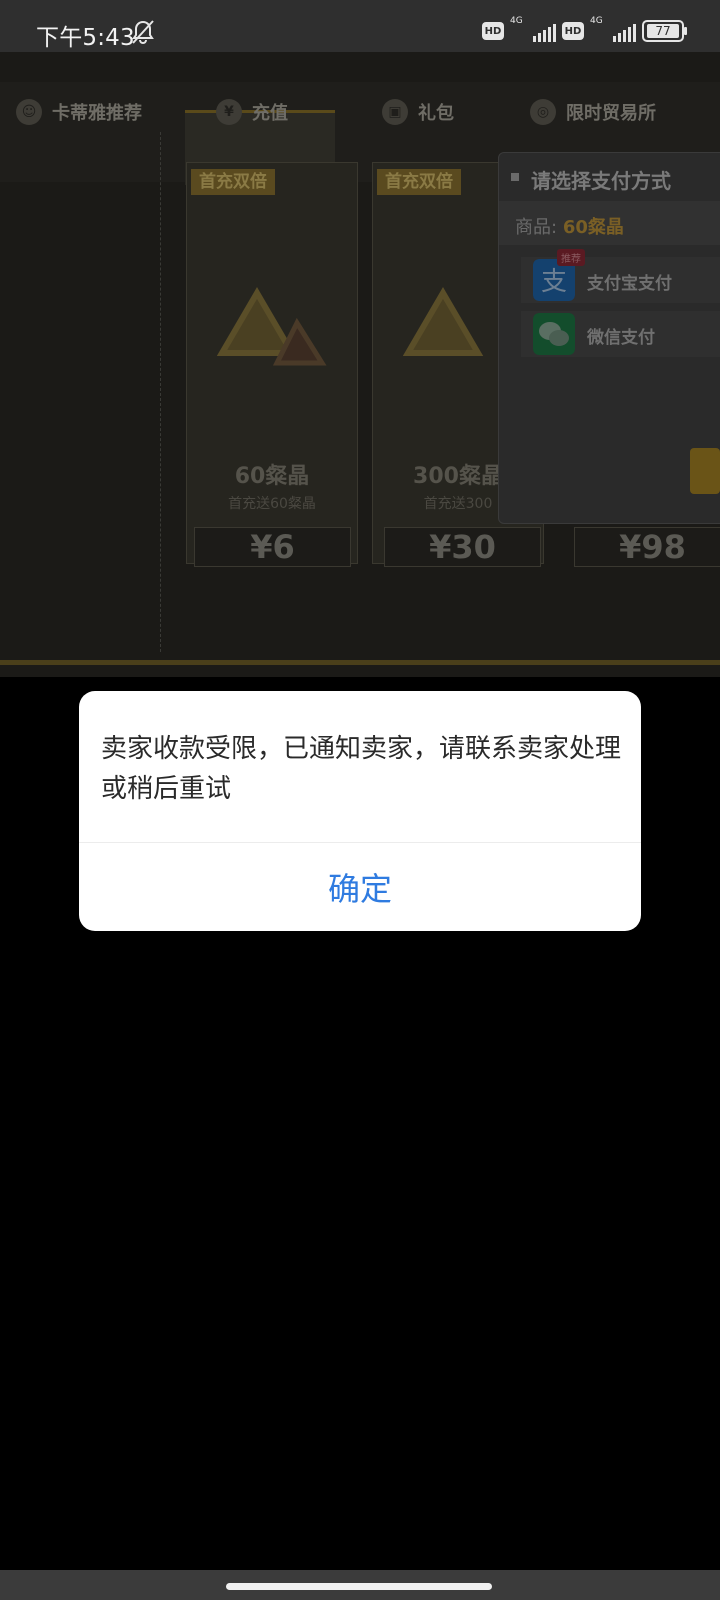 The height and width of the screenshot is (1600, 720). Describe the element at coordinates (554, 334) in the screenshot. I see `wechat-pay-icon` at that location.